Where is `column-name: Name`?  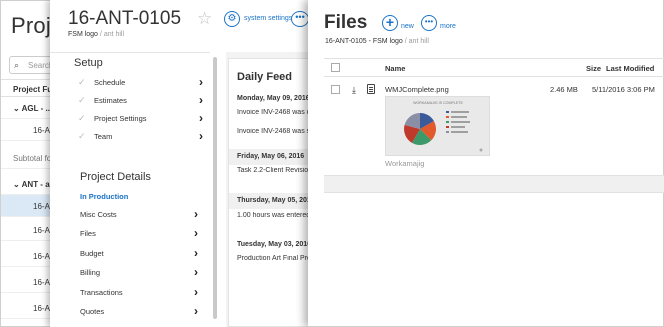 column-name: Name is located at coordinates (395, 68).